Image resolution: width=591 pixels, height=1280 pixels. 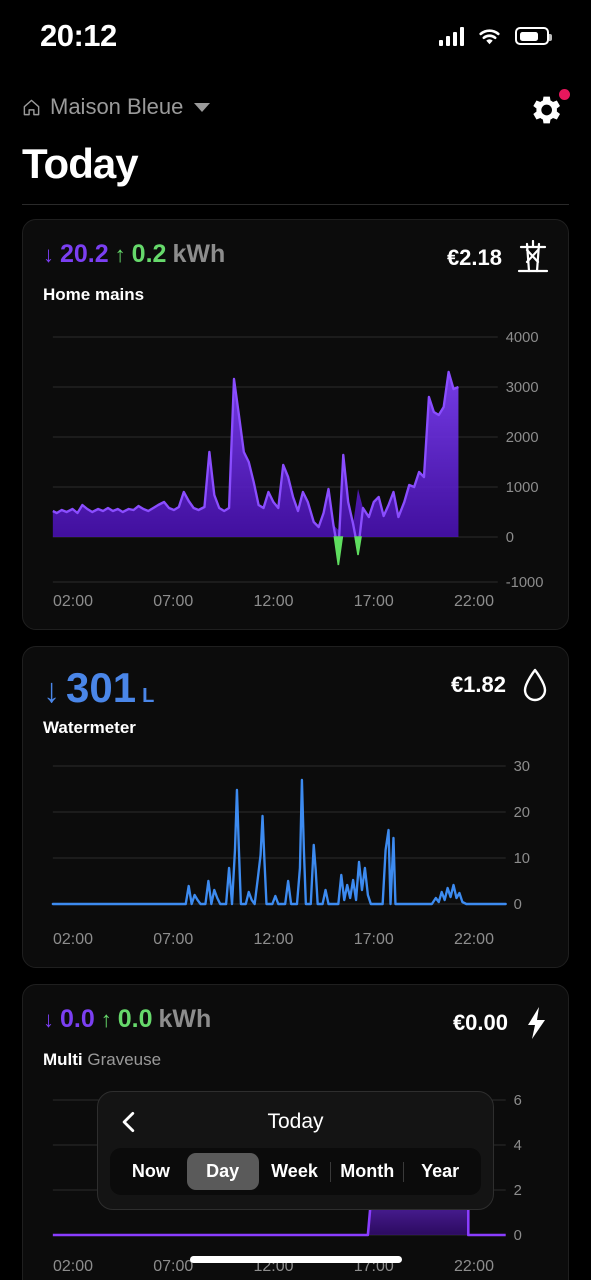 I want to click on svg-text: 2, so click(x=518, y=1191).